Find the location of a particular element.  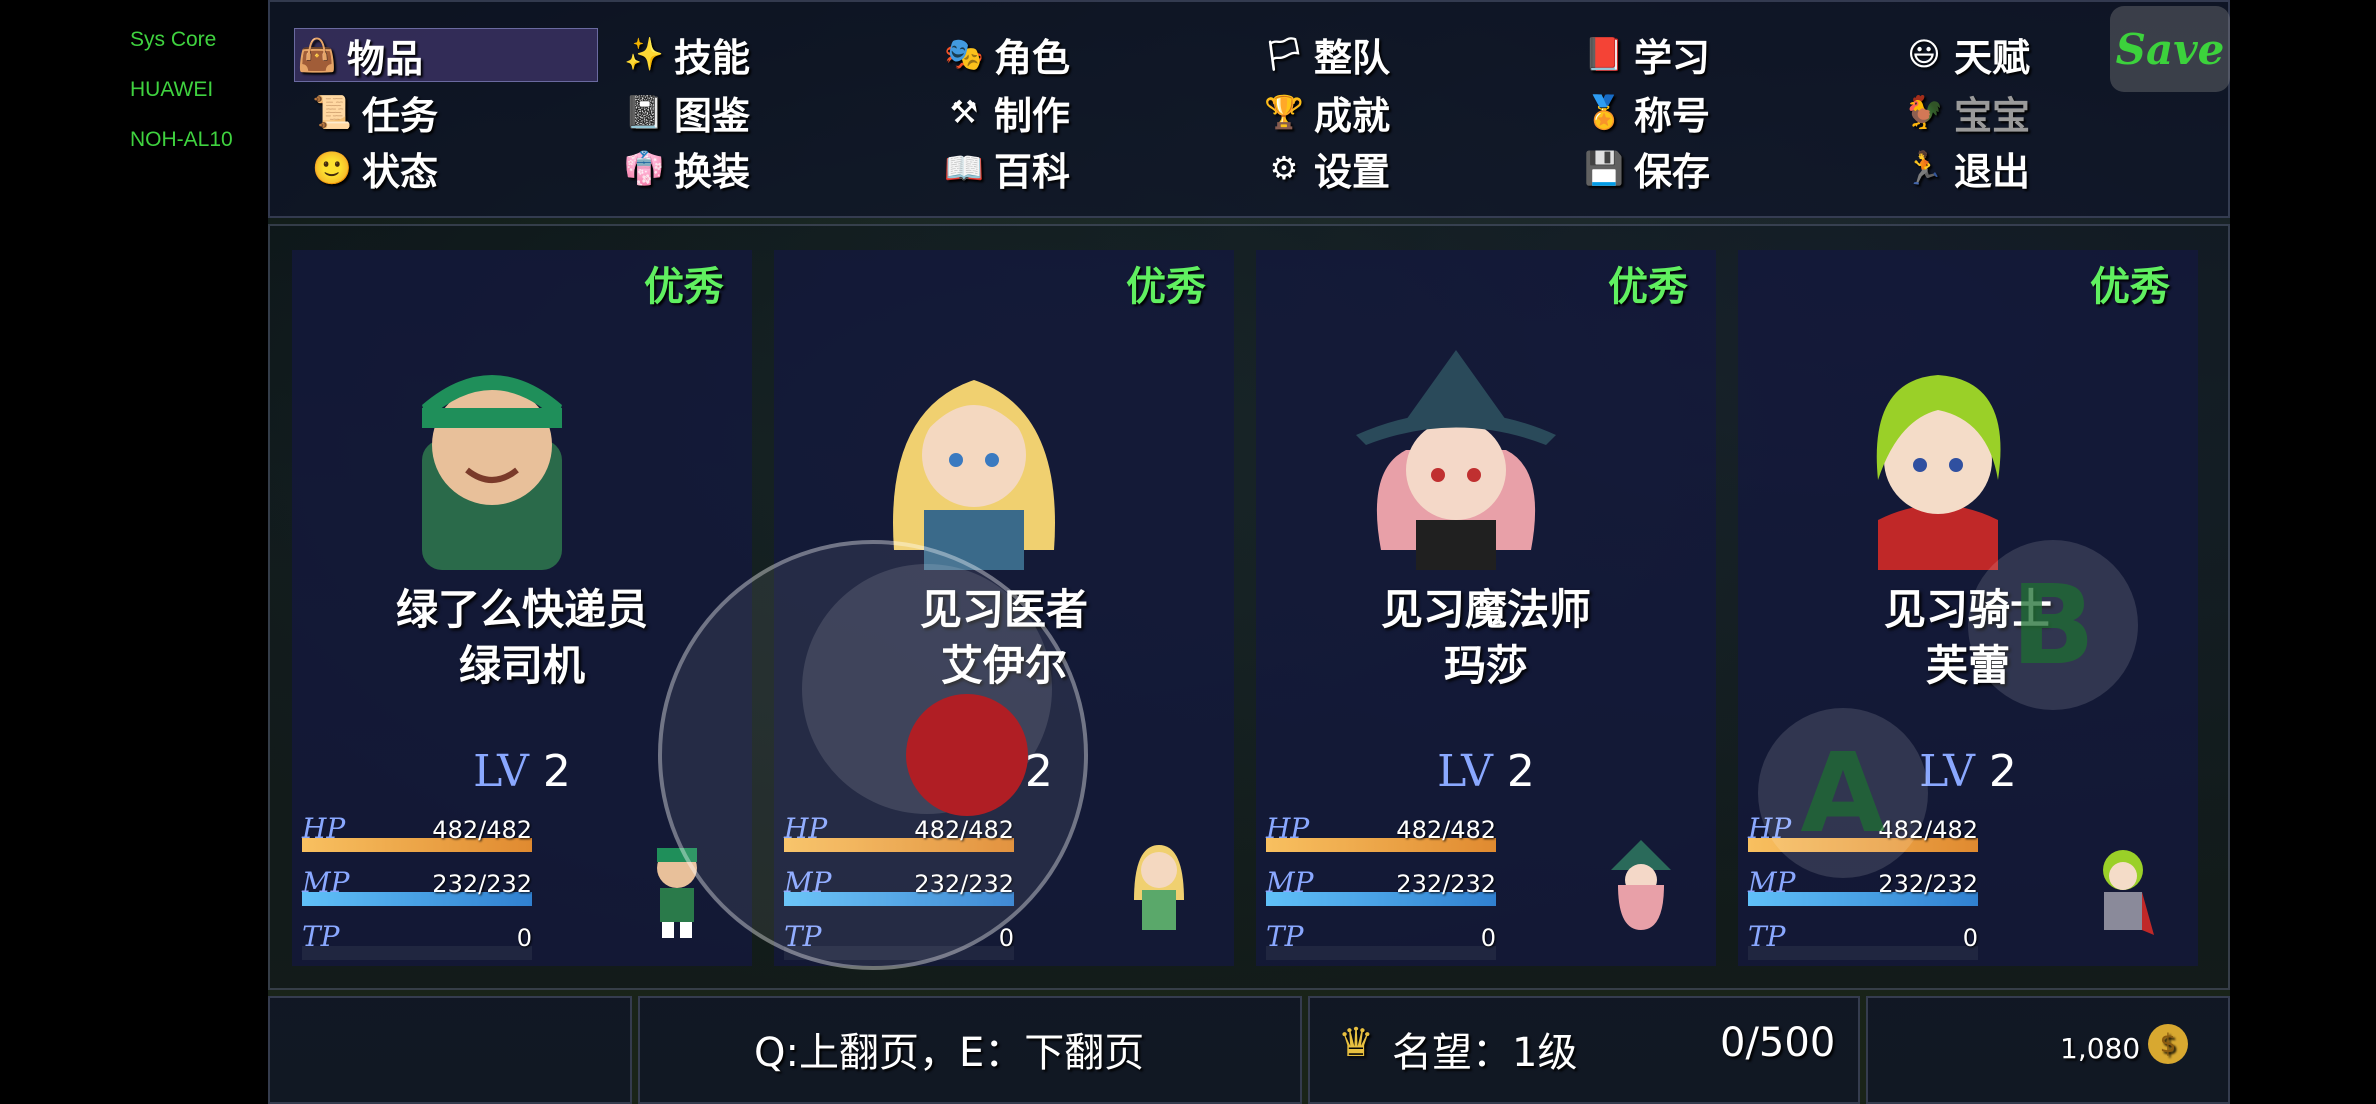

action-button-a: A is located at coordinates (1843, 793).